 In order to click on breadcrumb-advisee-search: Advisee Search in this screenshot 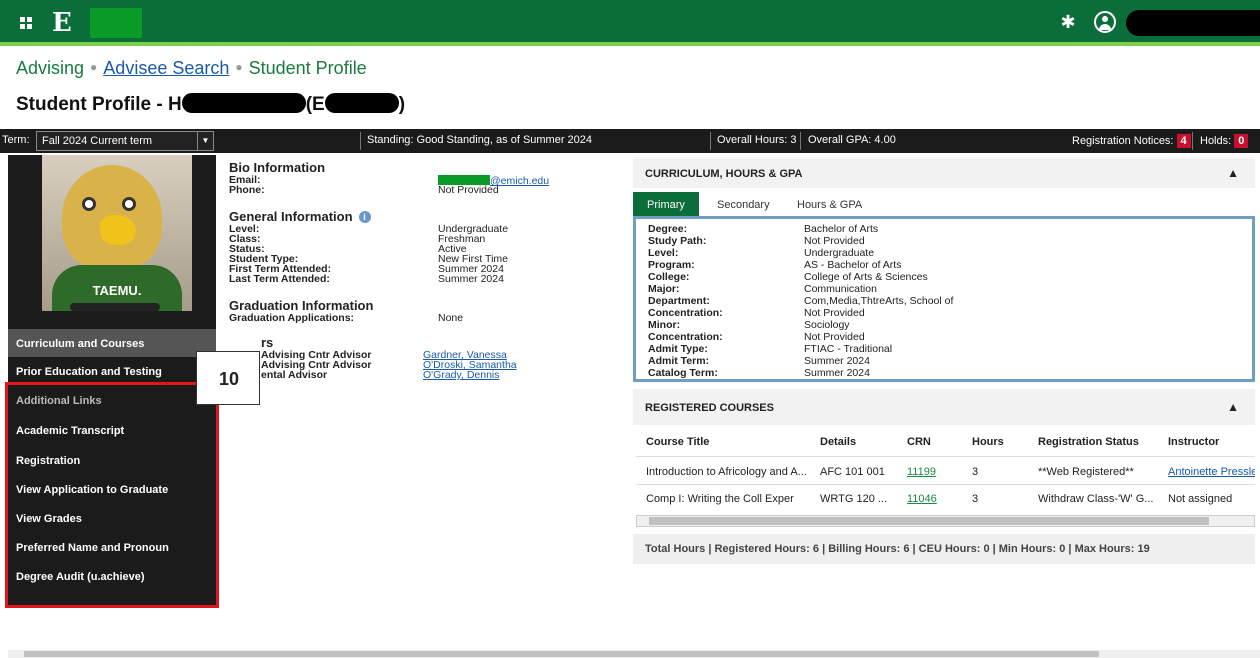, I will do `click(166, 68)`.